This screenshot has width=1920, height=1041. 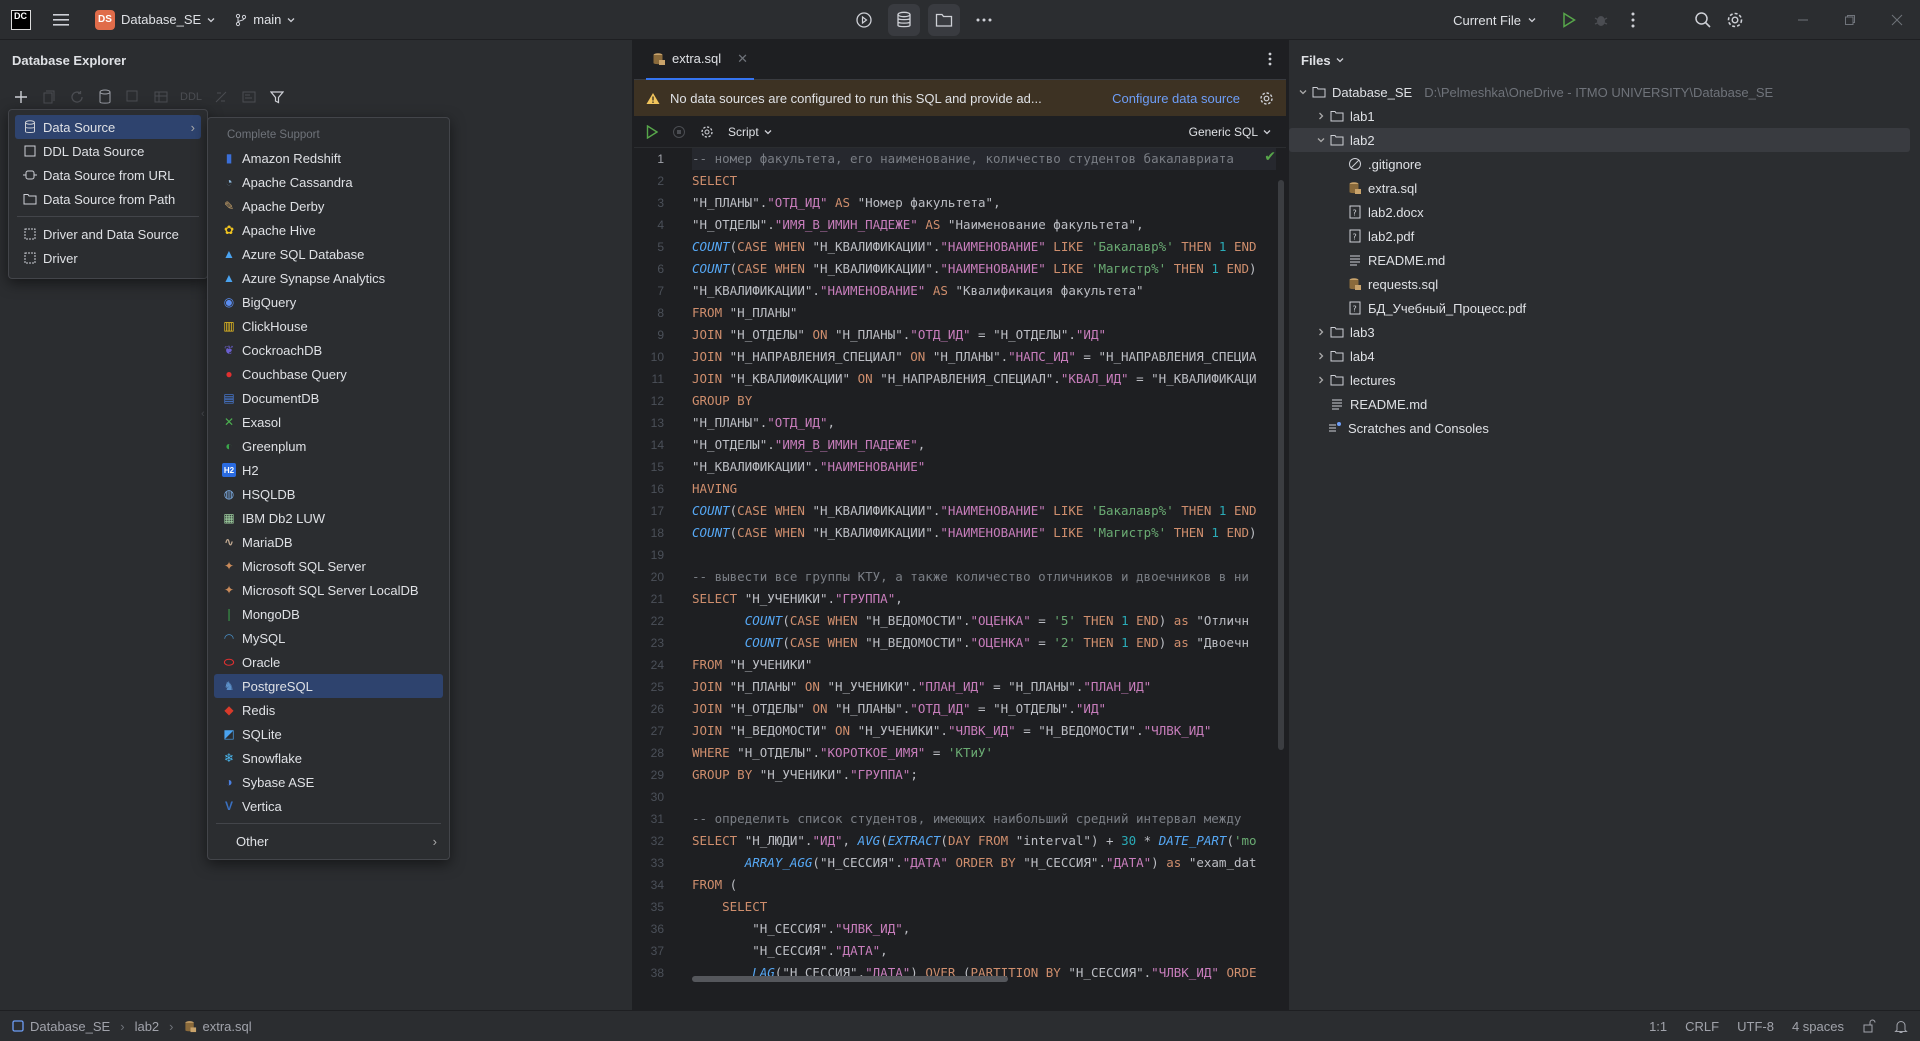 What do you see at coordinates (1901, 1026) in the screenshot?
I see `notifications-bell-icon` at bounding box center [1901, 1026].